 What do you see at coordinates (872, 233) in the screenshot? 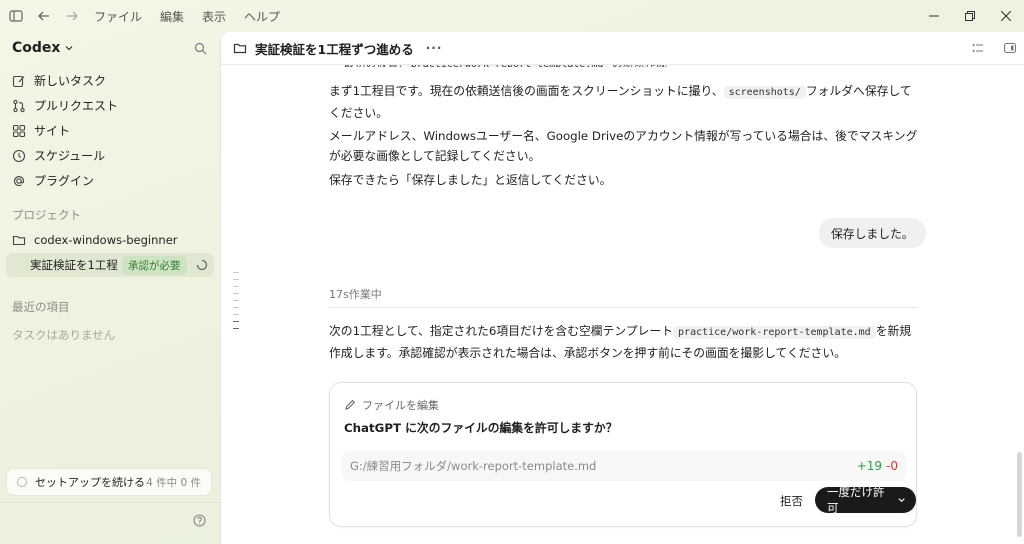
I see `user-message-bubble: 保存しました。` at bounding box center [872, 233].